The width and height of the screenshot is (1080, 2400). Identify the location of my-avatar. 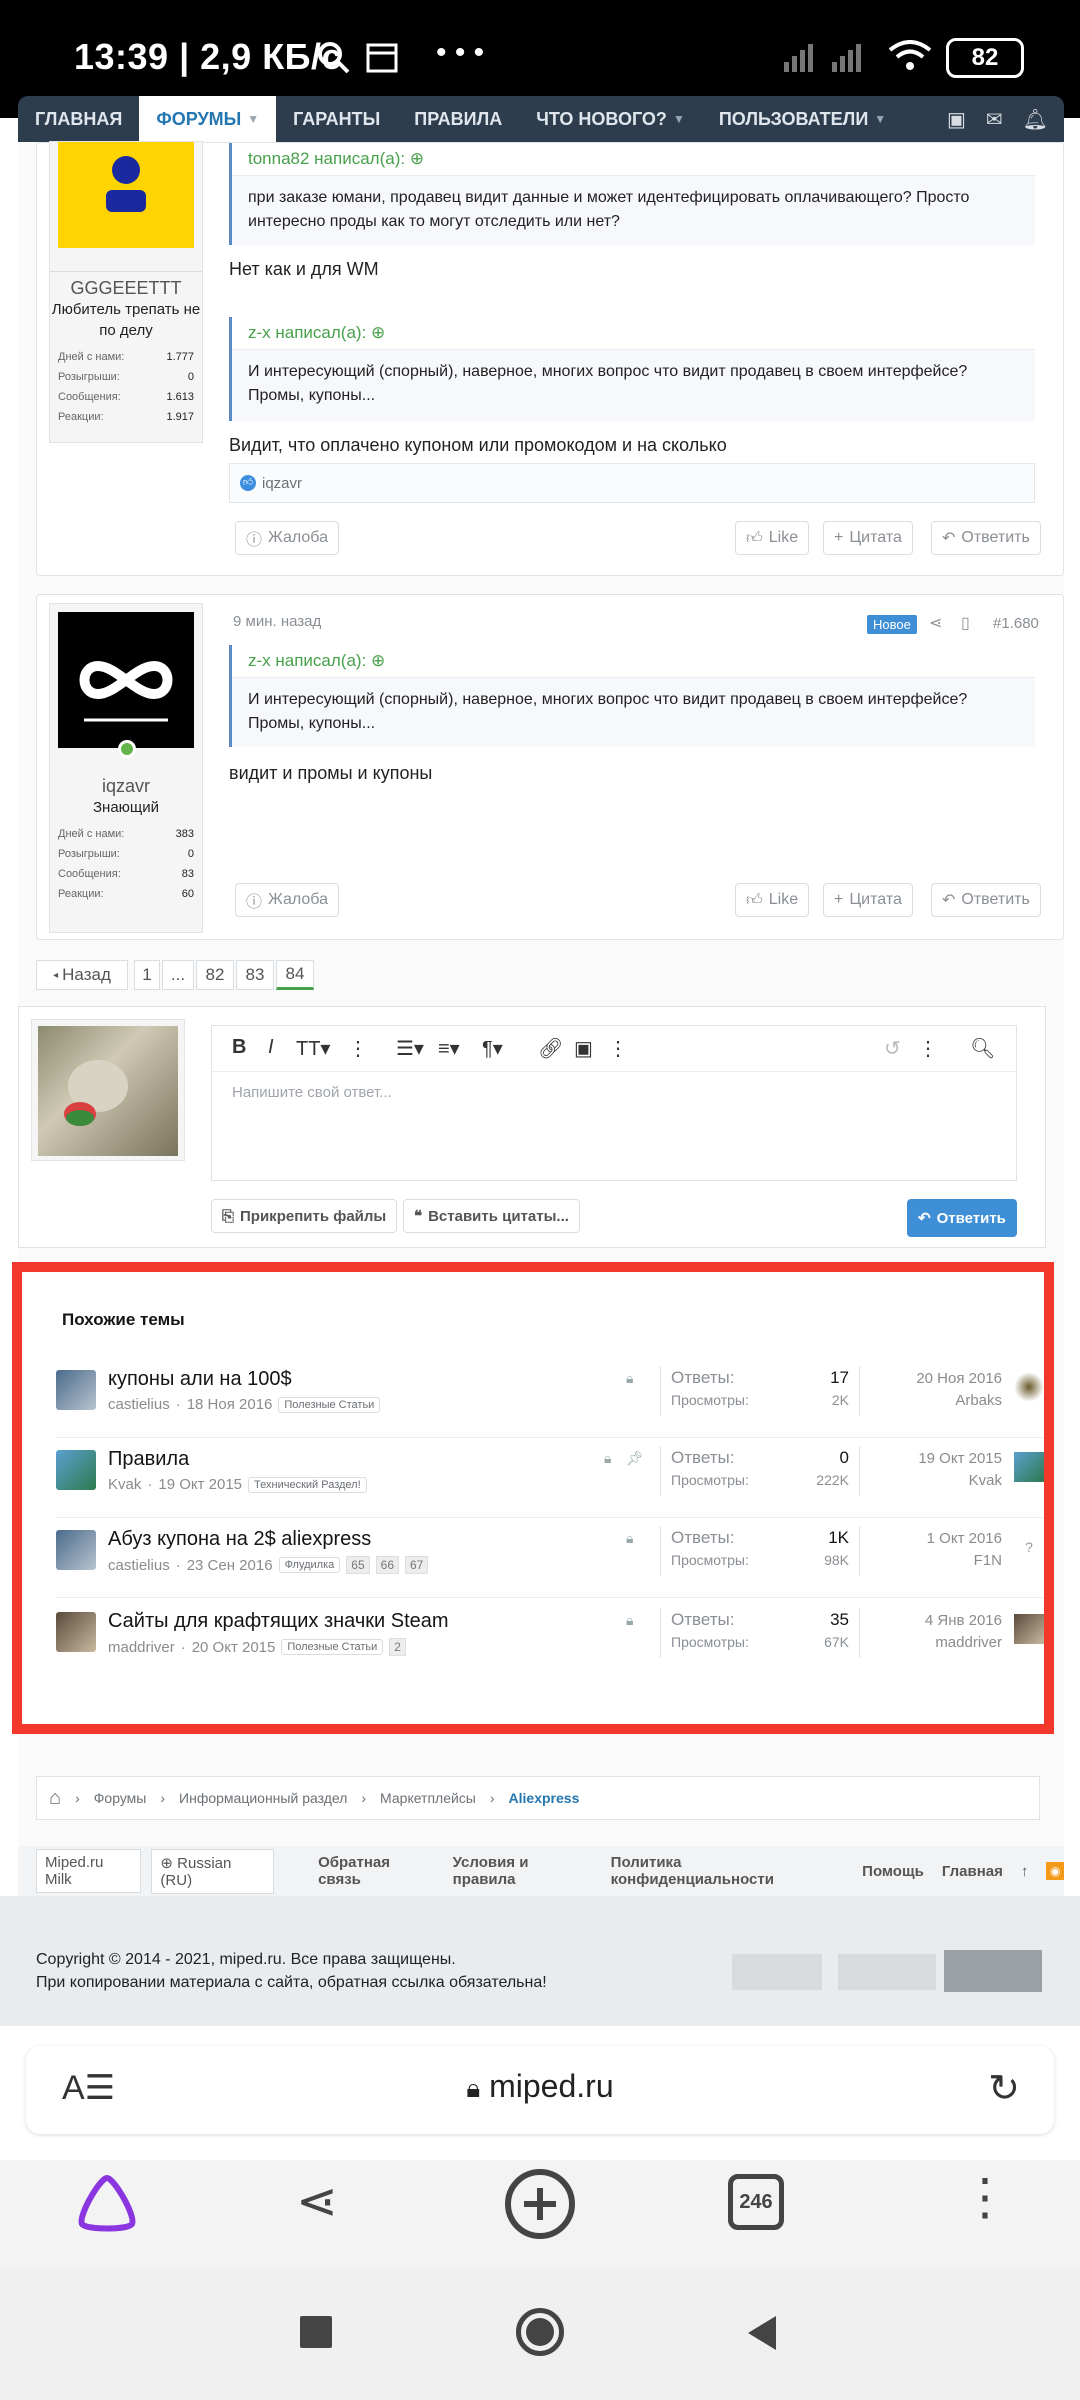
(108, 1091).